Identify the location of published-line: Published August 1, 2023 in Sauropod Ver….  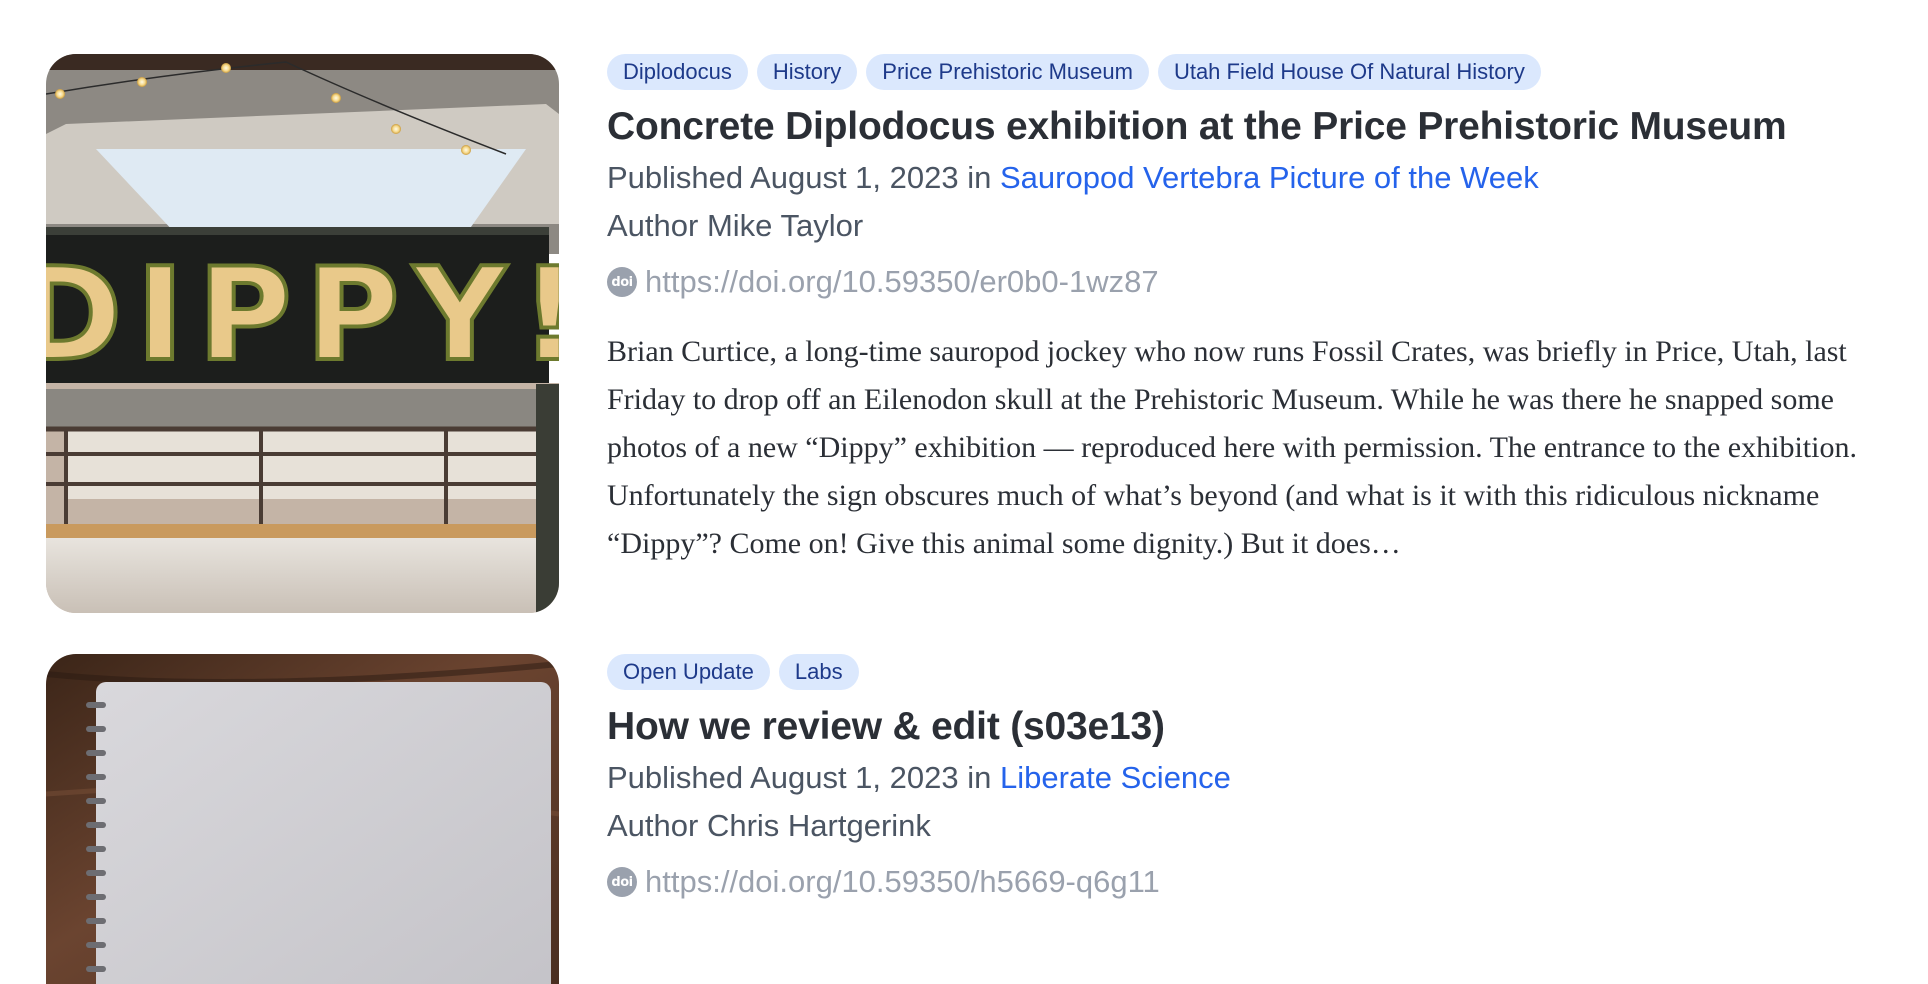
(1252, 178).